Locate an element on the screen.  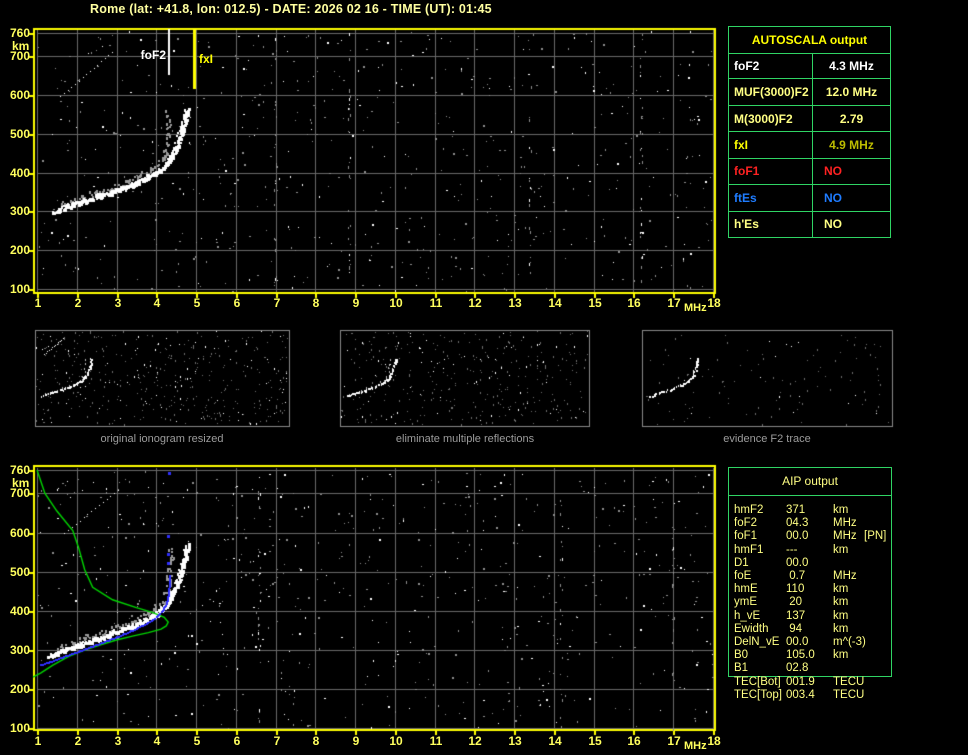
panel-caption-evidence: evidence F2 trace is located at coordinates (767, 439).